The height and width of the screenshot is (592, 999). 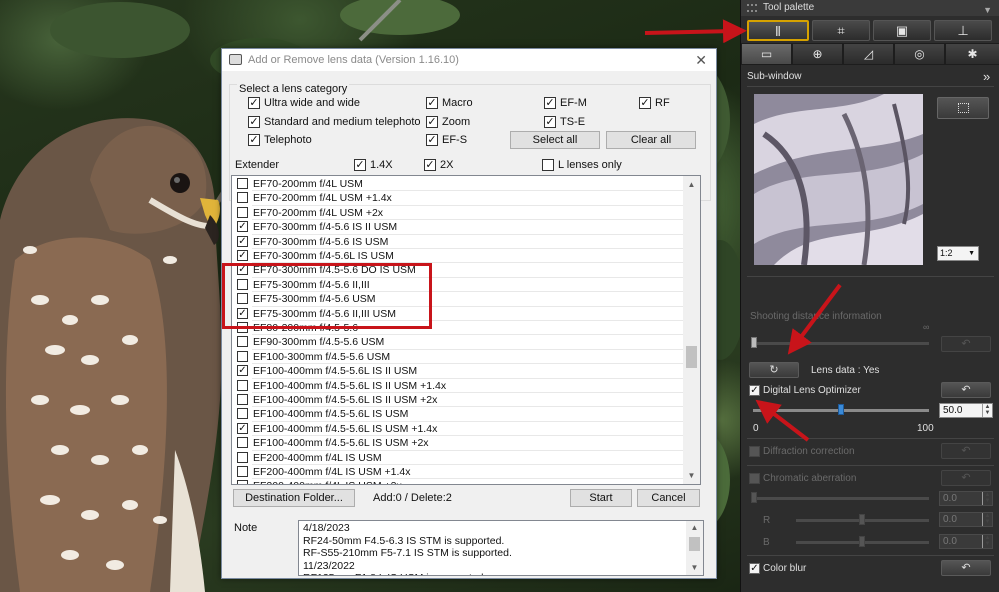 What do you see at coordinates (691, 330) in the screenshot?
I see `lens-list-scrollbar: ▲ ▼` at bounding box center [691, 330].